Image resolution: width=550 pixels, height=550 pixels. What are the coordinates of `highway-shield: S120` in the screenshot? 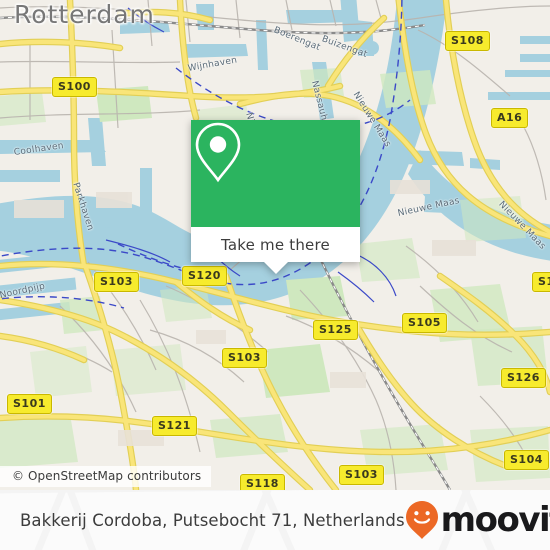 It's located at (204, 276).